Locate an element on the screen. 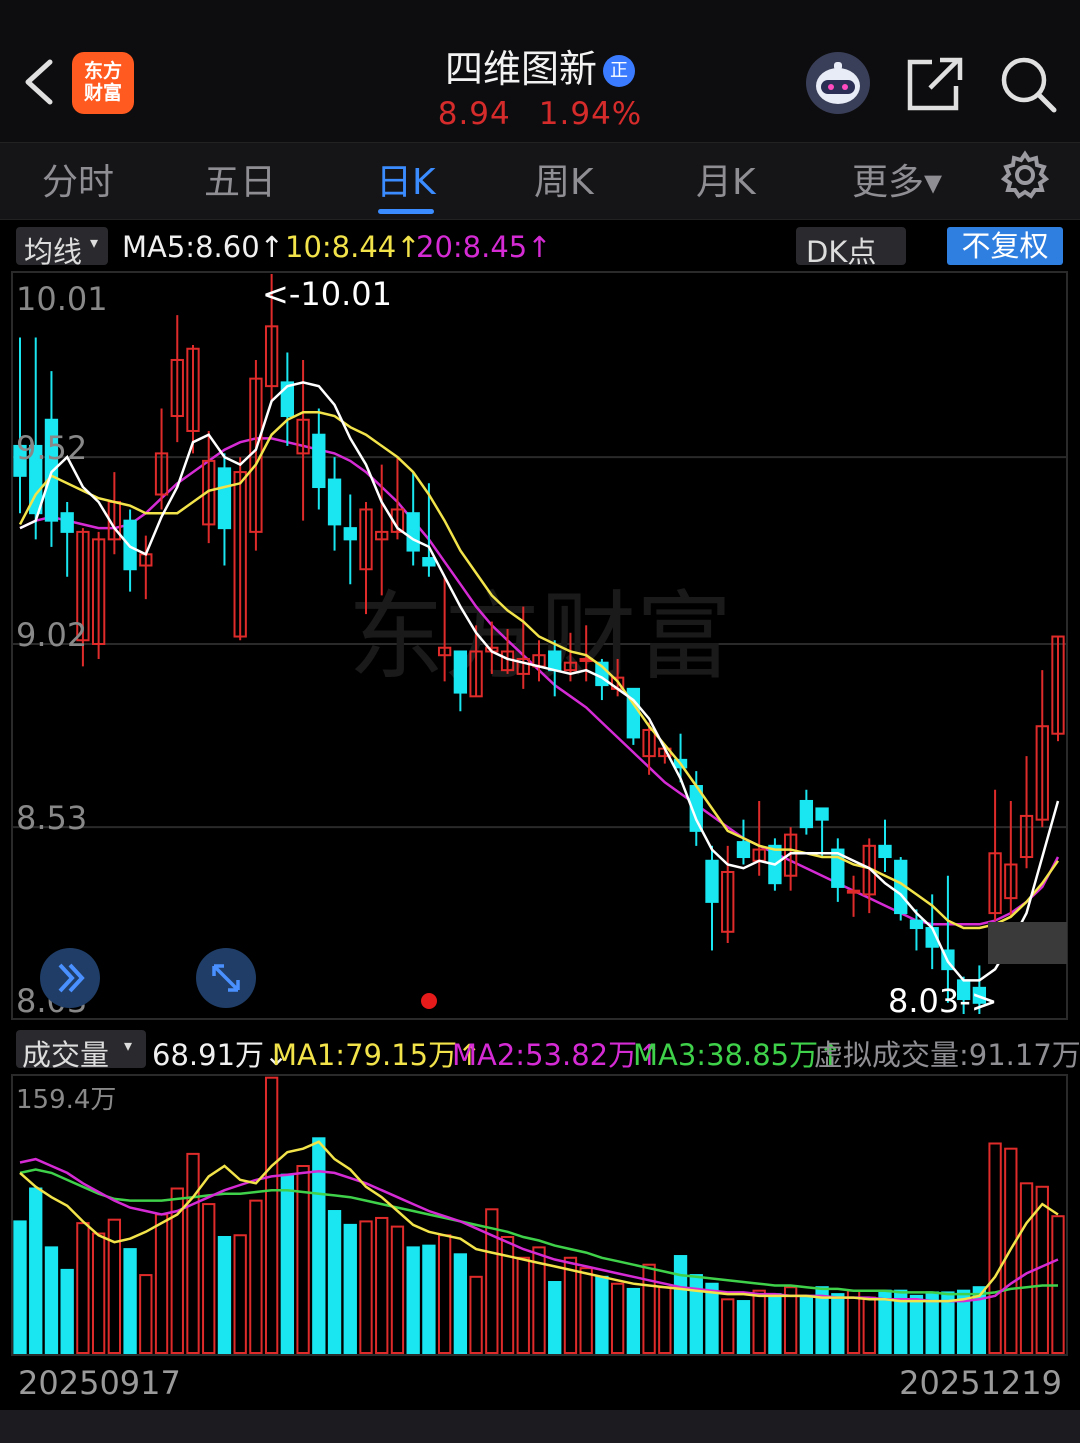 The image size is (1080, 1443). high-annotation: <-10.01 is located at coordinates (327, 294).